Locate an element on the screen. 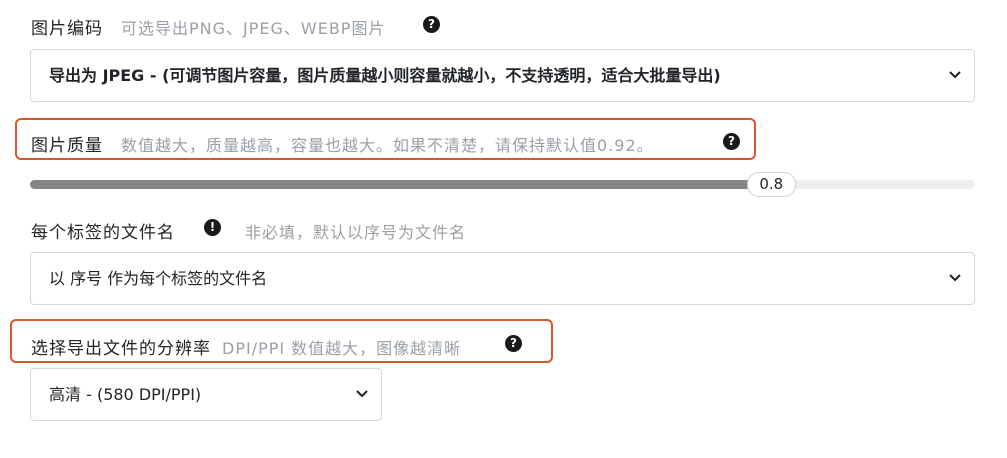 This screenshot has height=458, width=1007. resolution-label: 选择导出文件的分辨率 is located at coordinates (121, 349).